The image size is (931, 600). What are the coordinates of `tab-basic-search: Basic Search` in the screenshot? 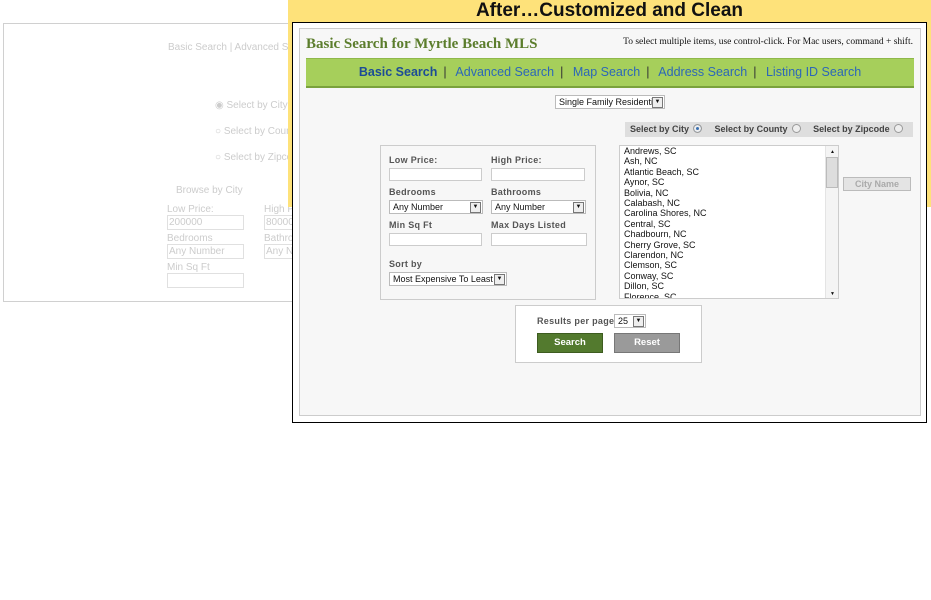 It's located at (398, 72).